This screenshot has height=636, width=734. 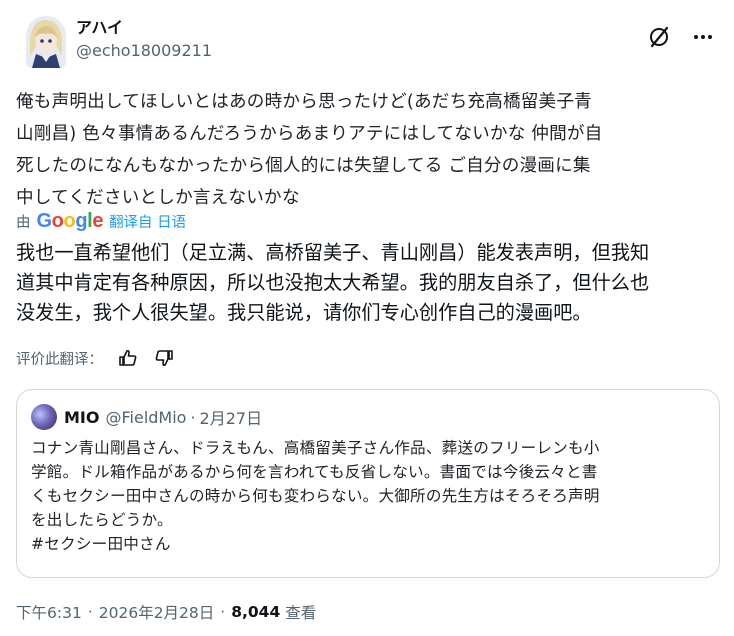 I want to click on rate-translation: 评价此翻译：, so click(x=95, y=358).